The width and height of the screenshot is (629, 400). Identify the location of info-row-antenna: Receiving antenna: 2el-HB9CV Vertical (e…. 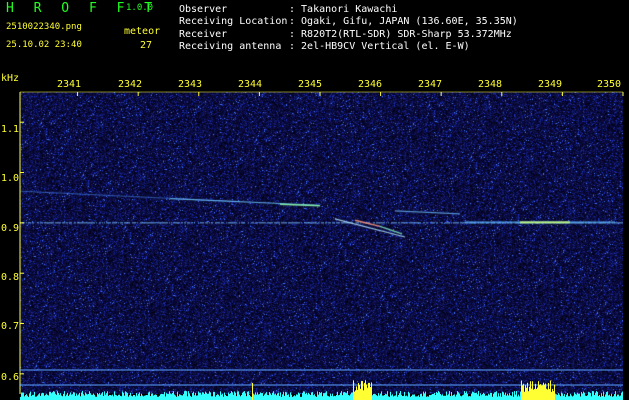
(324, 46).